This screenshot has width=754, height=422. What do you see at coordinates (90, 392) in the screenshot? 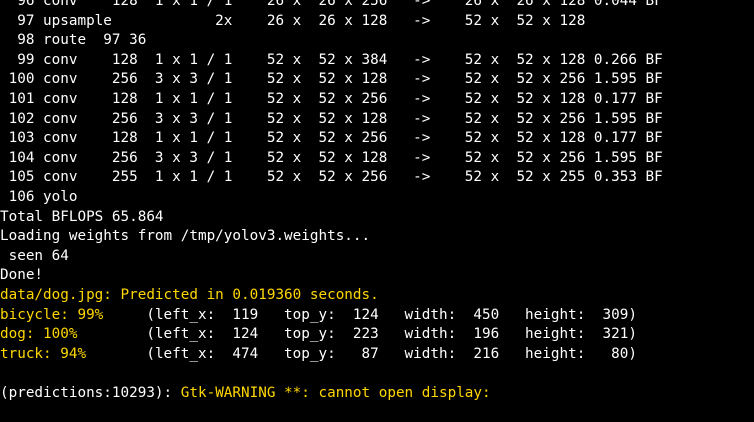
I see `warning-prefix: (predictions:10293):` at bounding box center [90, 392].